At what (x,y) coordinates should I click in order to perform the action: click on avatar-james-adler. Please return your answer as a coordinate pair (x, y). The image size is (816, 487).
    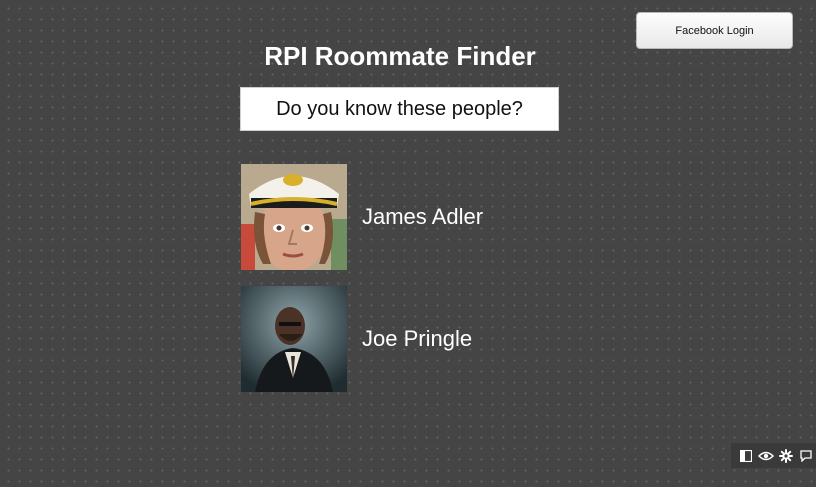
    Looking at the image, I should click on (294, 217).